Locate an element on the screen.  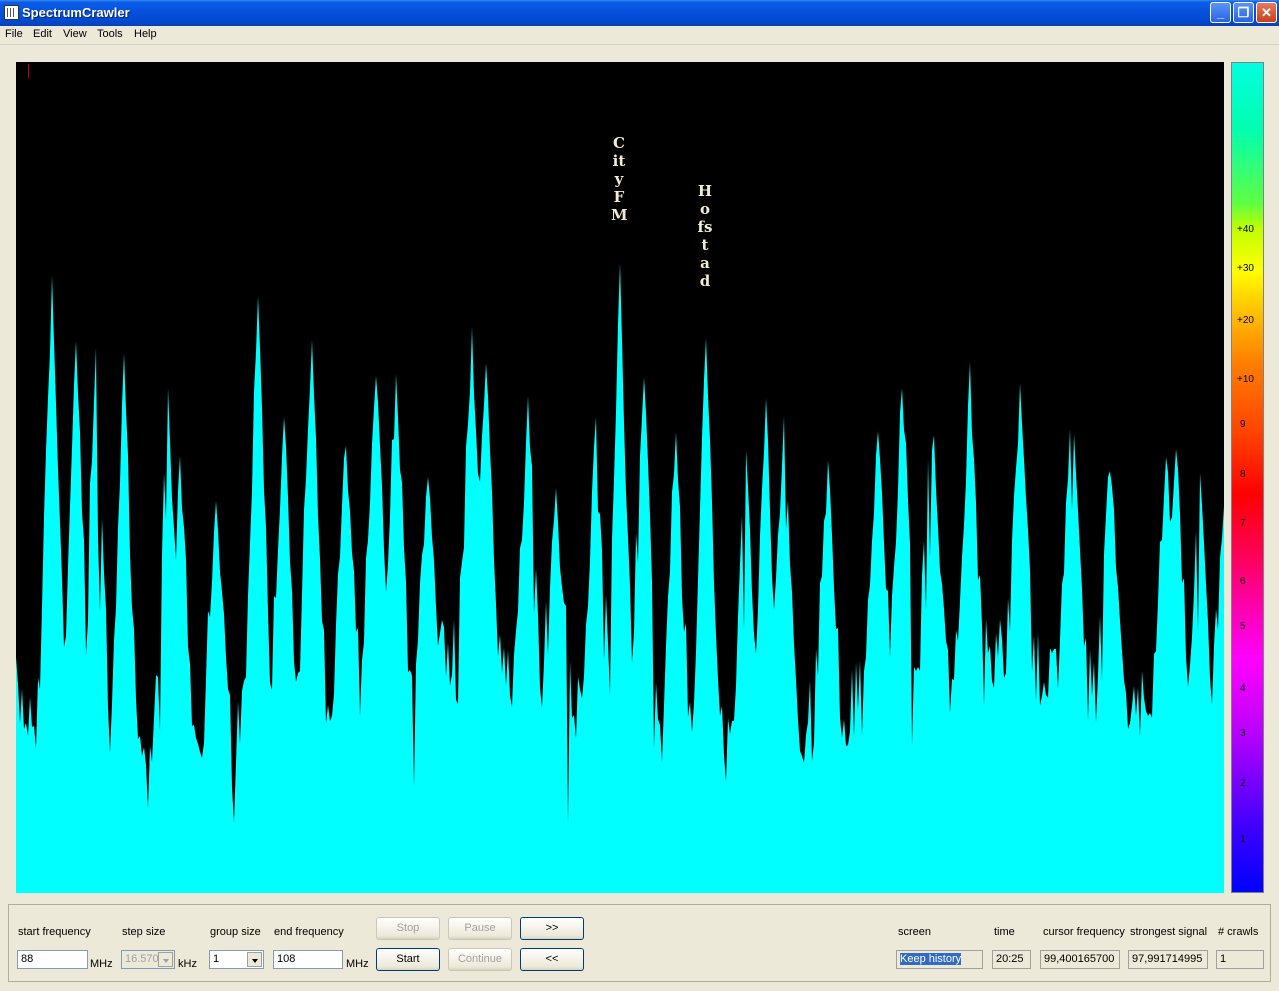
crawls-label: # crawls is located at coordinates (1238, 932).